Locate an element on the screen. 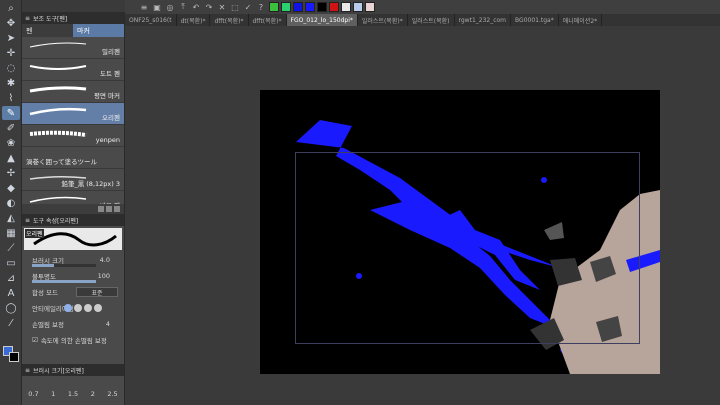 This screenshot has height=405, width=720. color-history is located at coordinates (322, 7).